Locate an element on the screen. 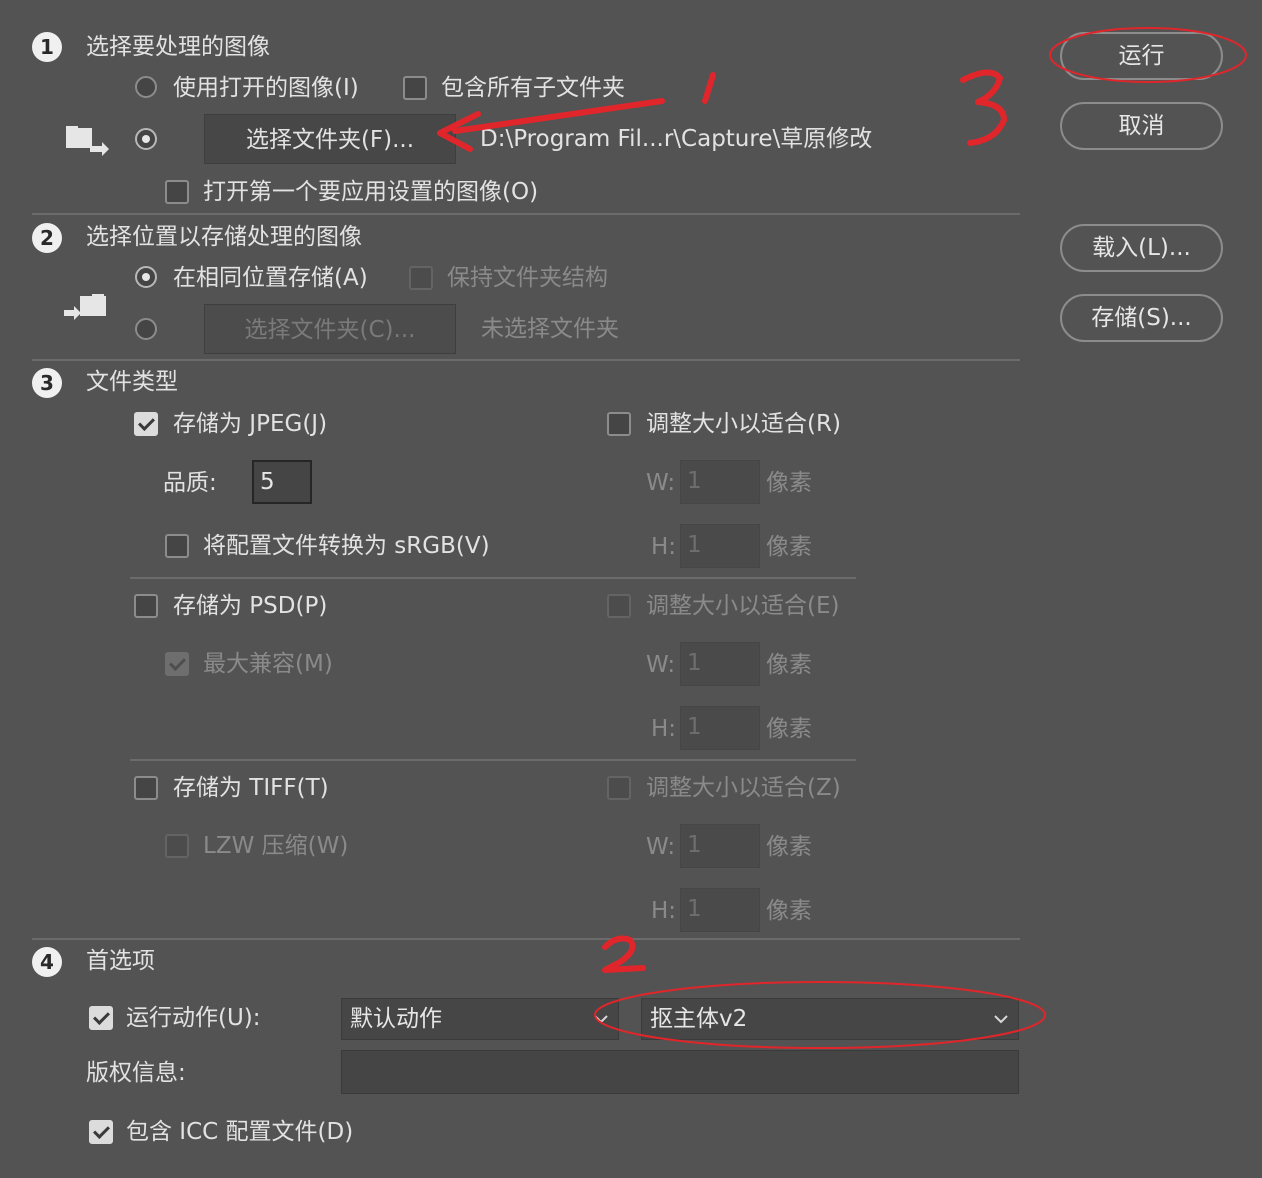 The image size is (1262, 1178). select-destination-radio is located at coordinates (146, 329).